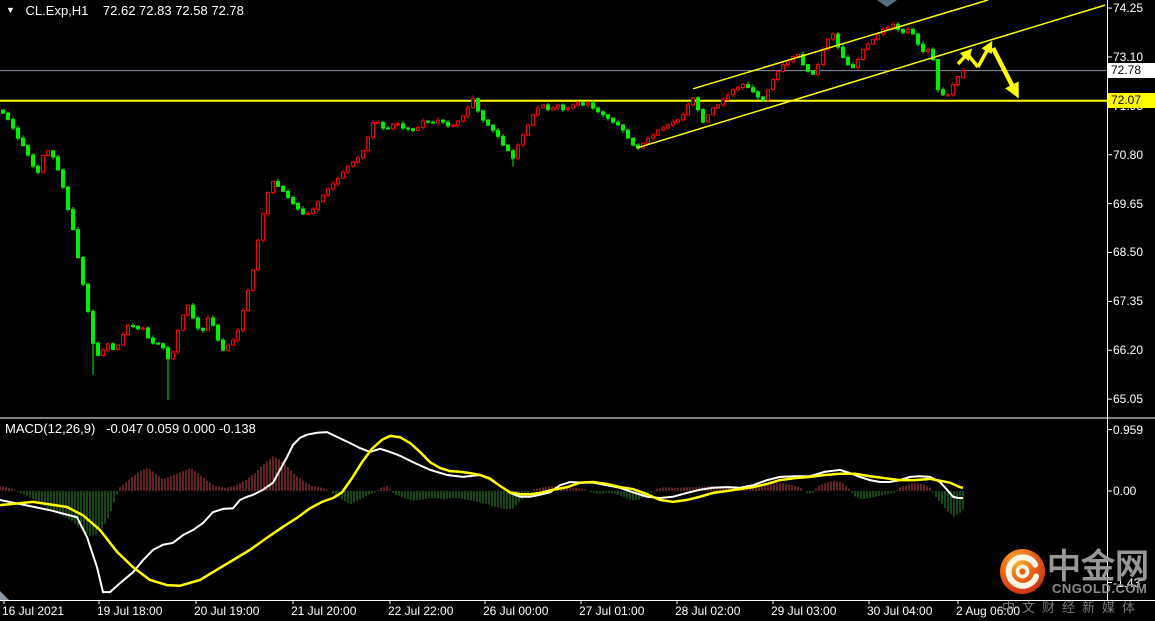  Describe the element at coordinates (516, 611) in the screenshot. I see `time-tick-label: 26 Jul 00:00` at that location.